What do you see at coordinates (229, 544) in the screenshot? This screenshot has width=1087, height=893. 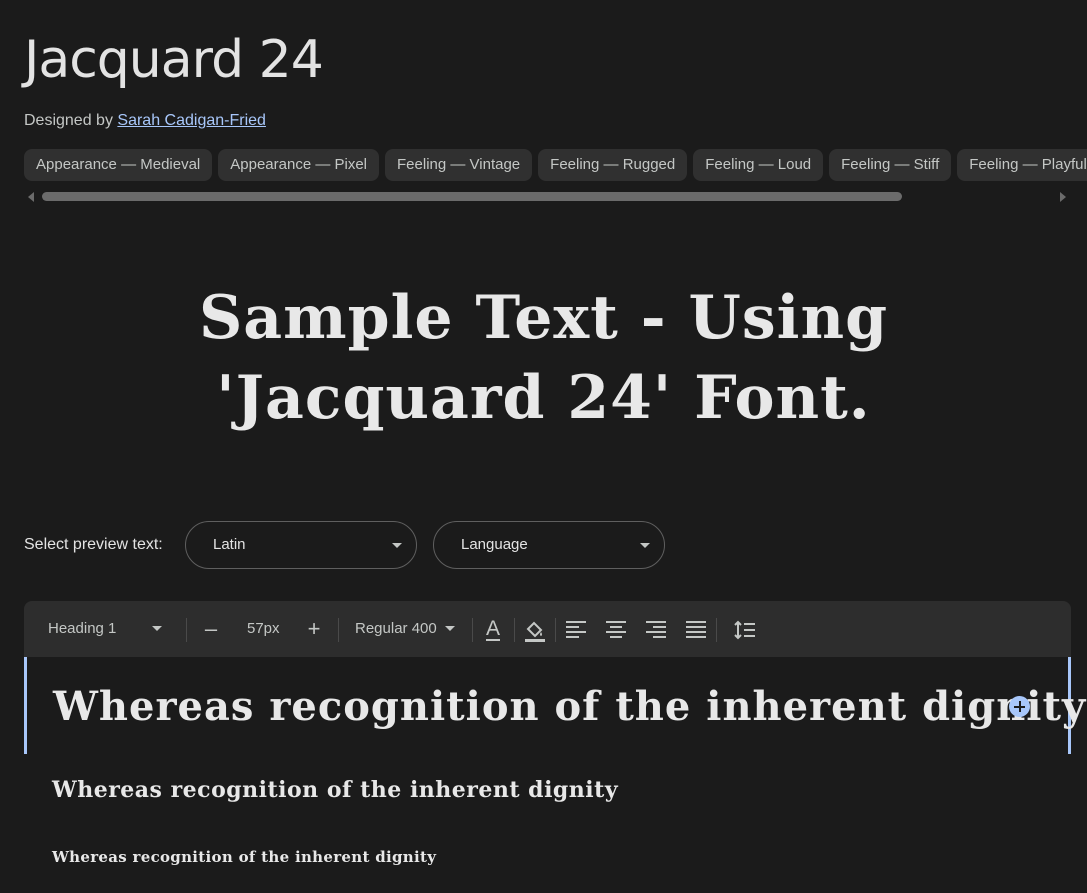 I see `script-select-value: Latin` at bounding box center [229, 544].